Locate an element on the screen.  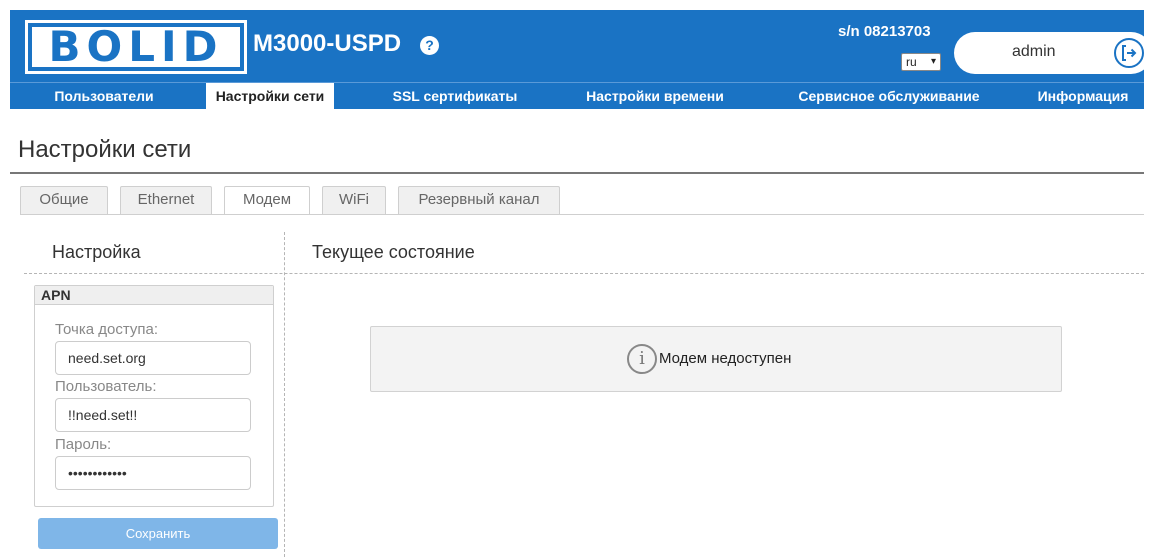
user-pill: admin is located at coordinates (1053, 53).